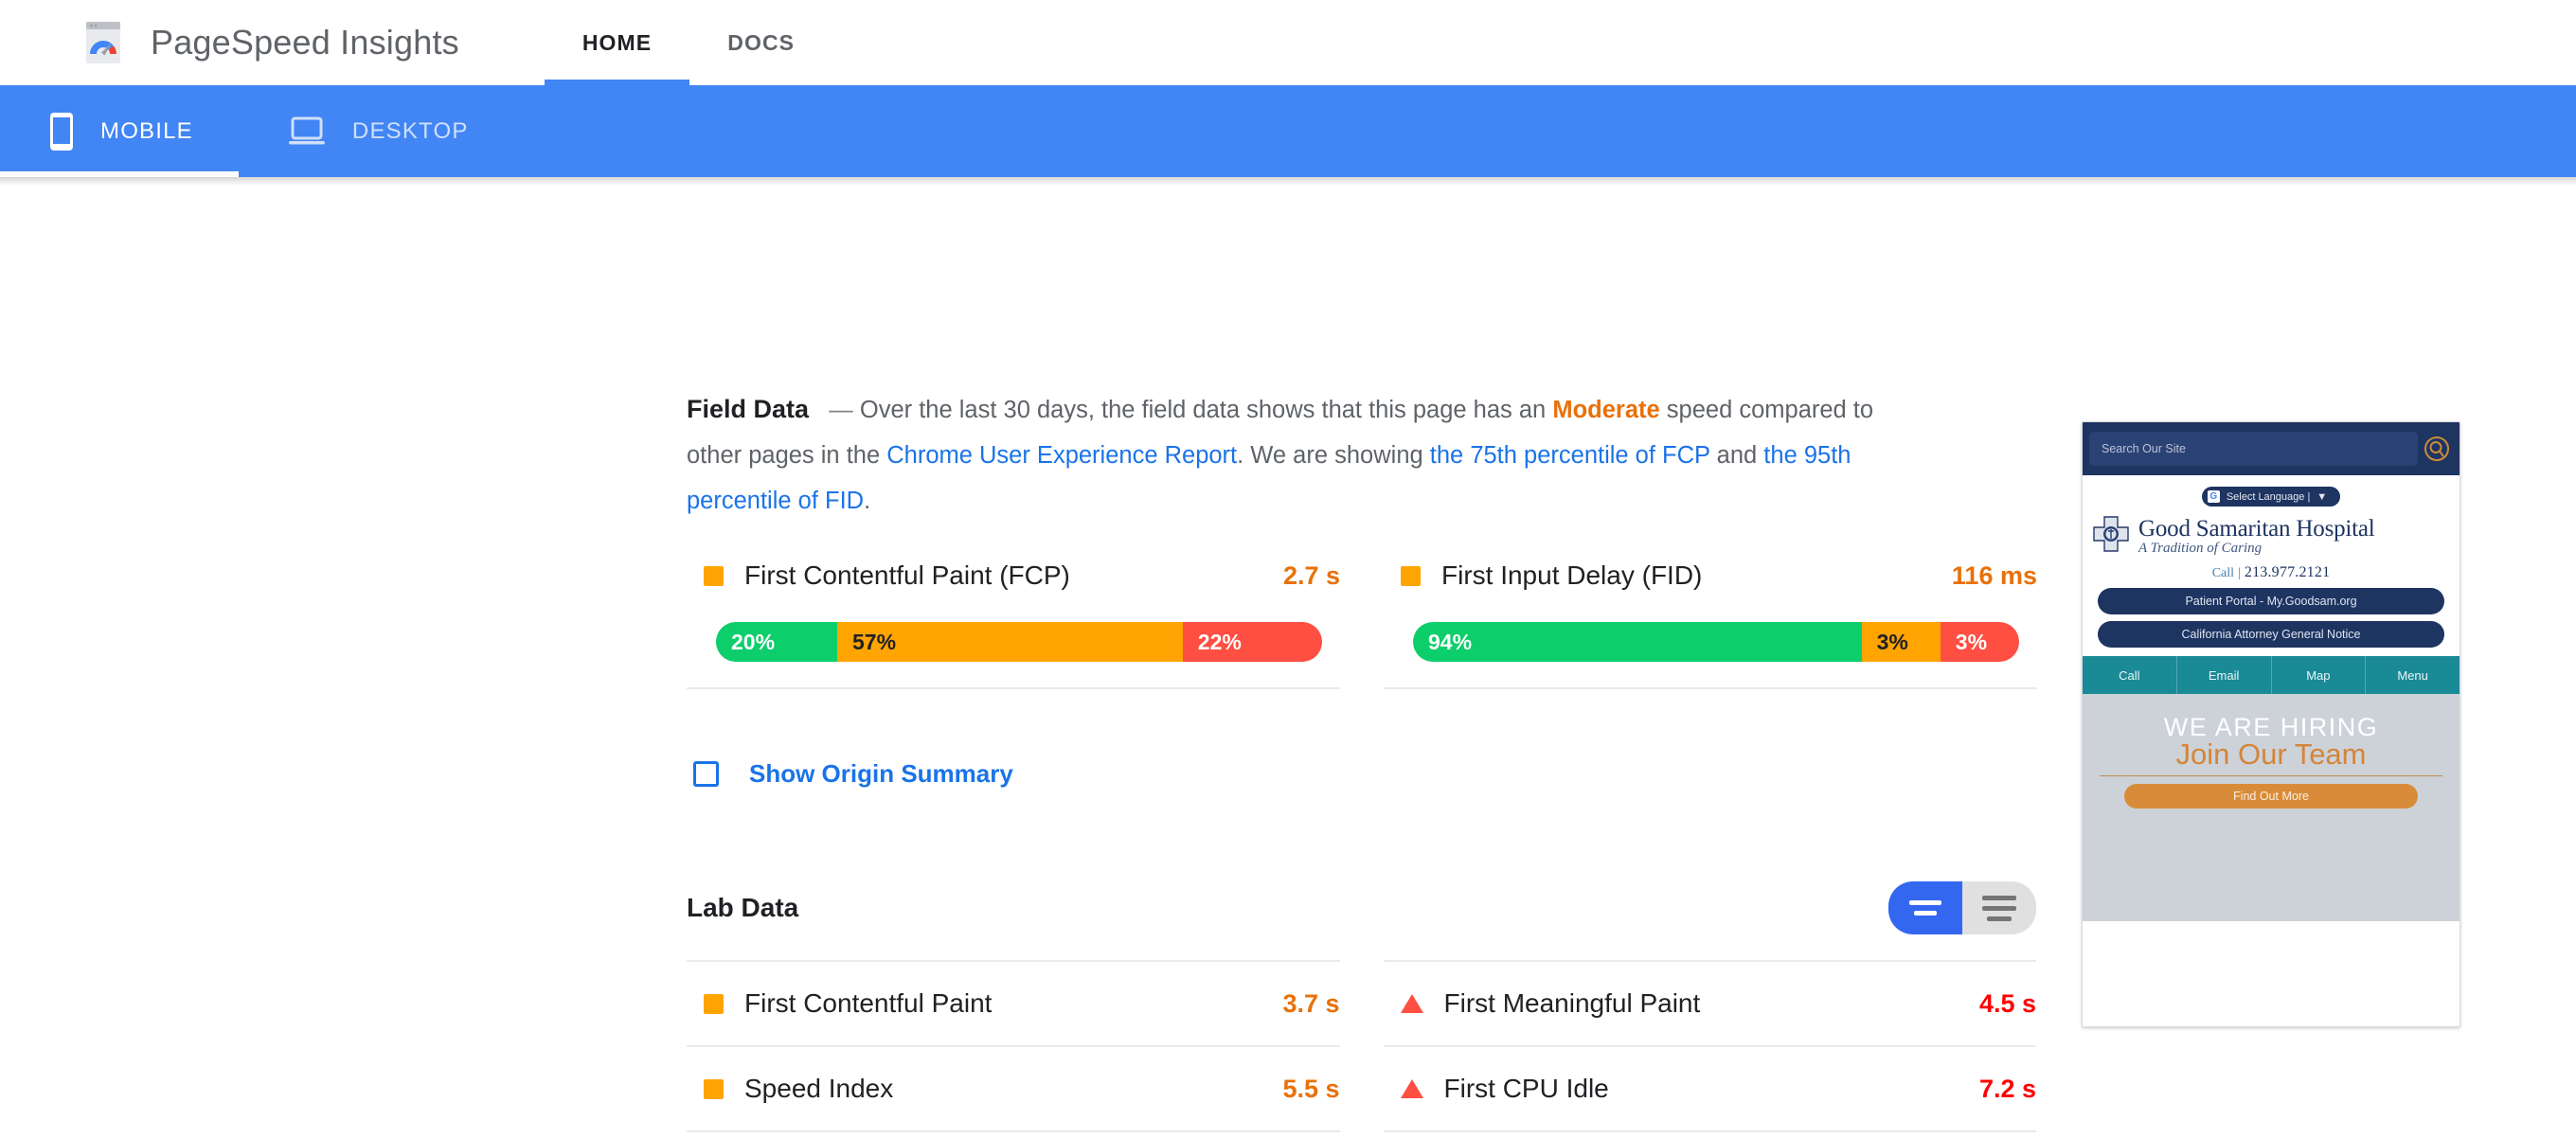 This screenshot has height=1138, width=2576. What do you see at coordinates (1901, 642) in the screenshot?
I see `distribution-segment-average: 3%` at bounding box center [1901, 642].